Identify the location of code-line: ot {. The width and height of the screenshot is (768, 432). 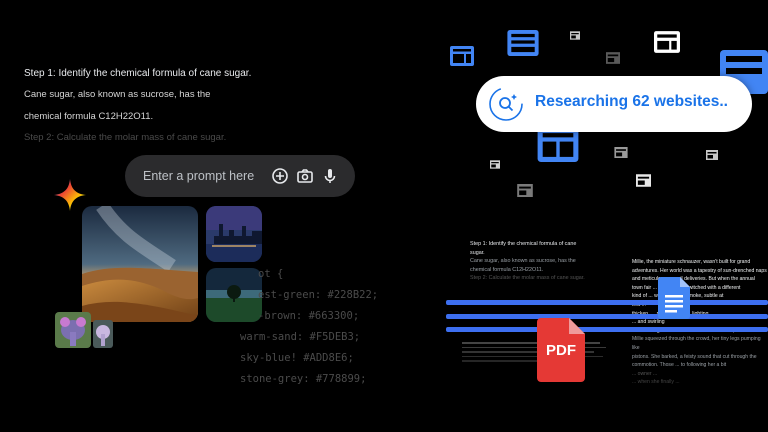
(271, 274).